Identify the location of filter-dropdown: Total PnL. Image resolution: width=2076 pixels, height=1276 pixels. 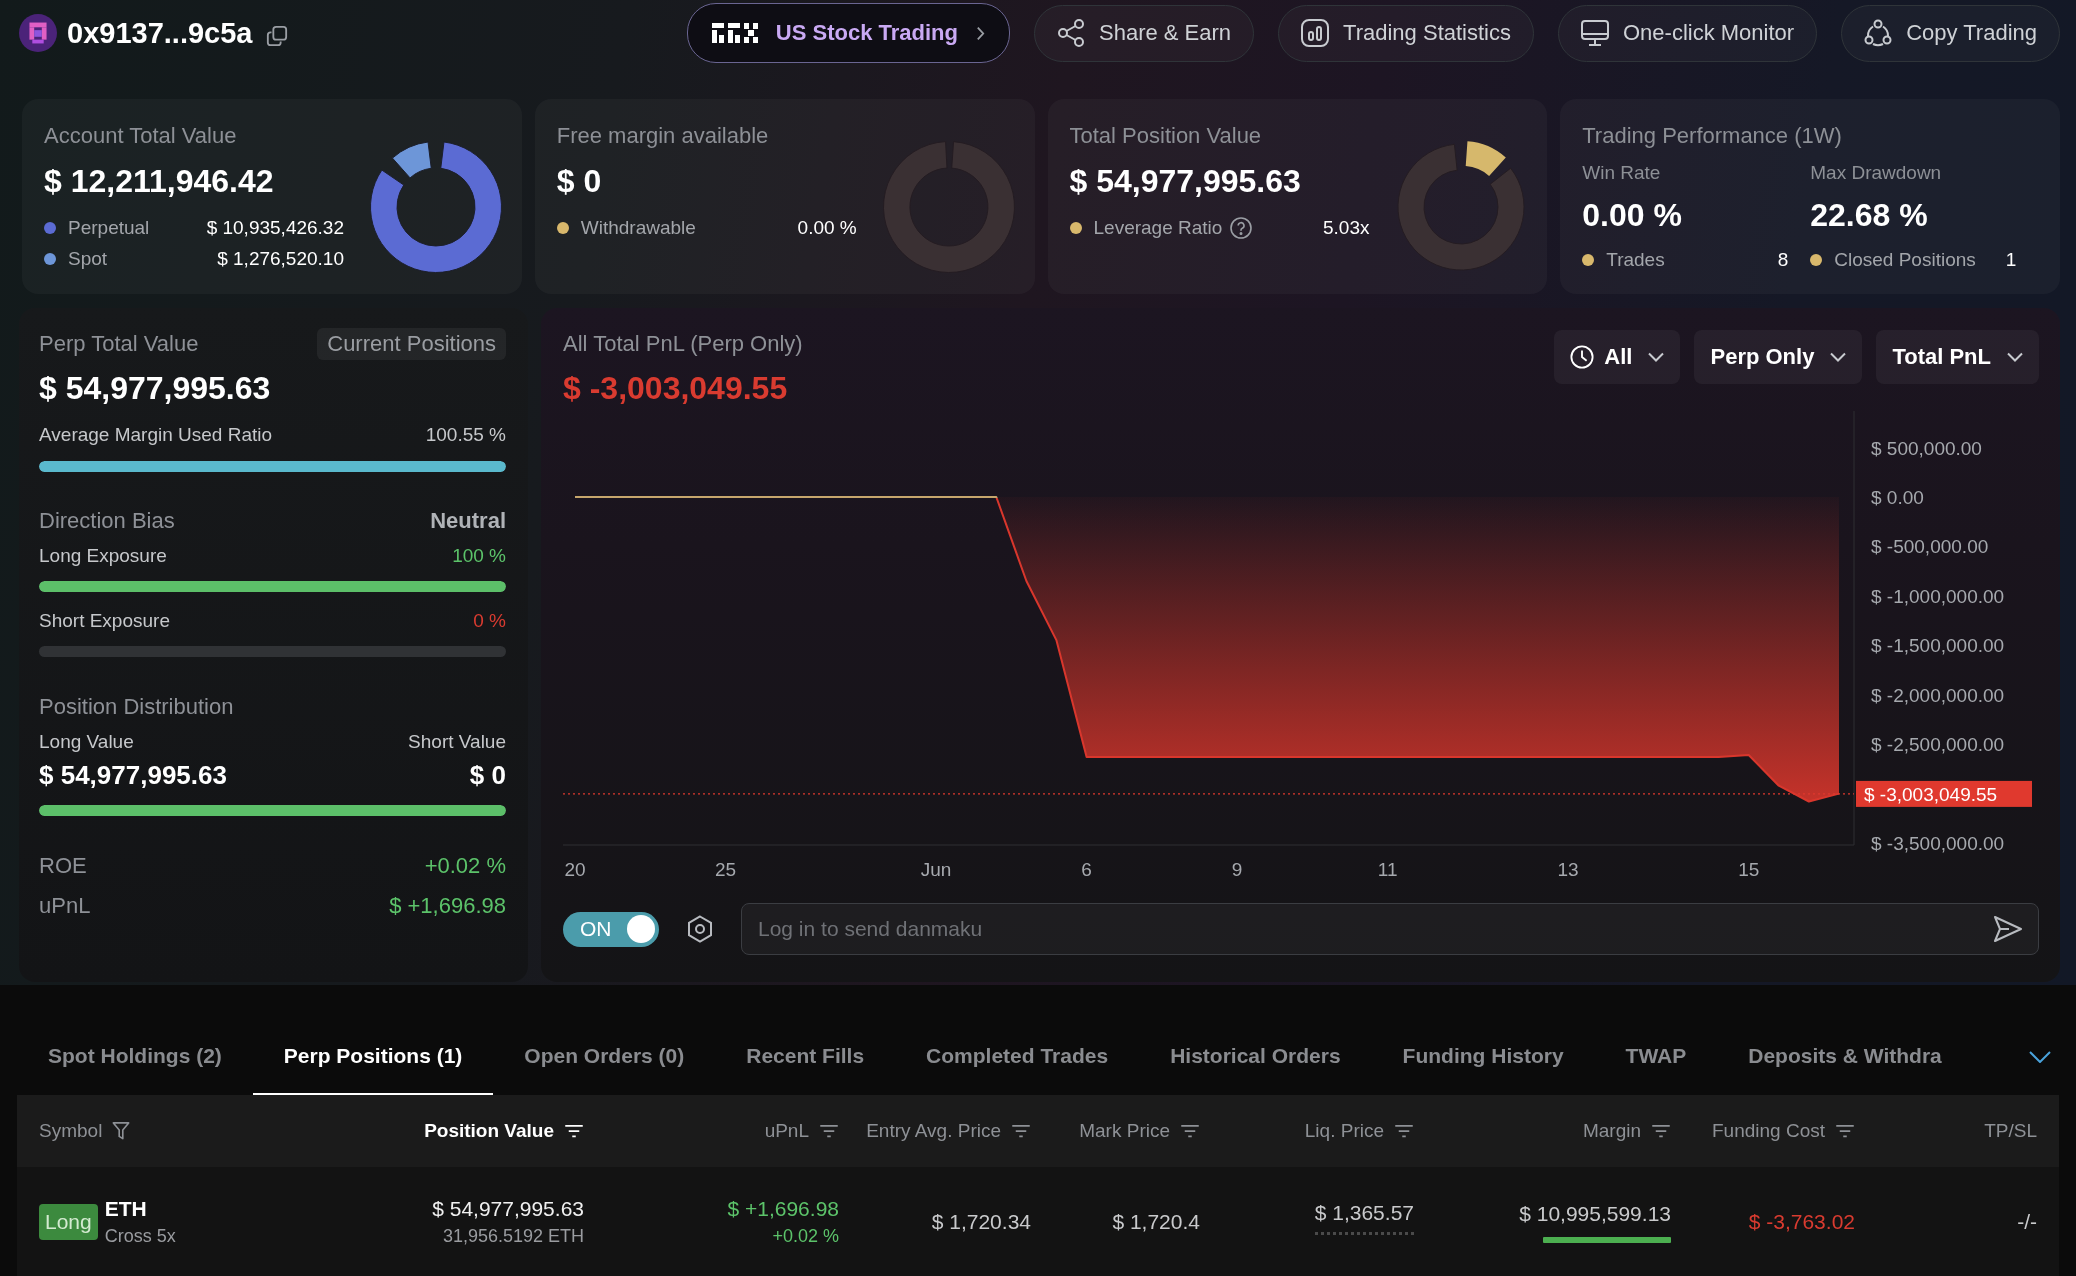
(1957, 357).